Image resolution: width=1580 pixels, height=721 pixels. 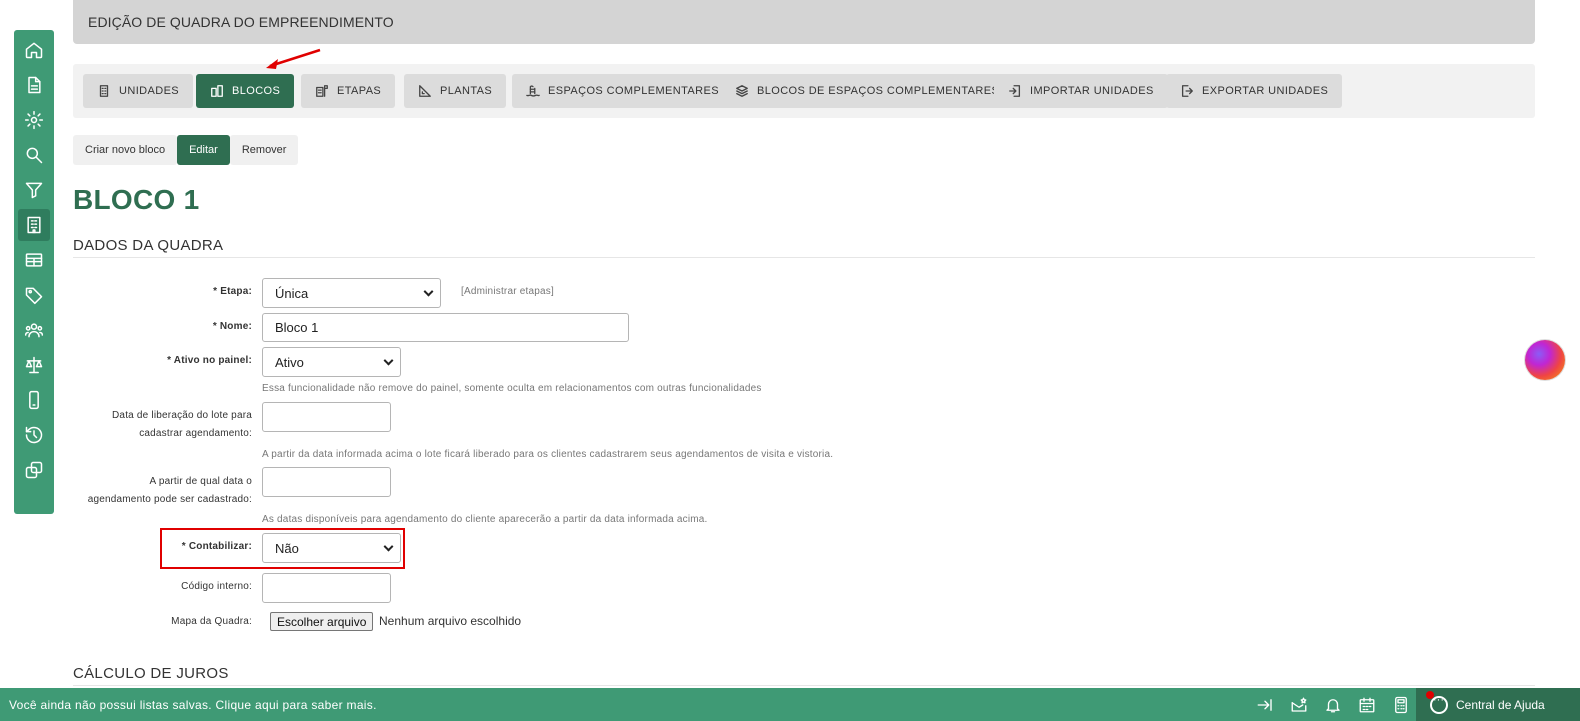 I want to click on tab-label: BLOCOS, so click(x=256, y=91).